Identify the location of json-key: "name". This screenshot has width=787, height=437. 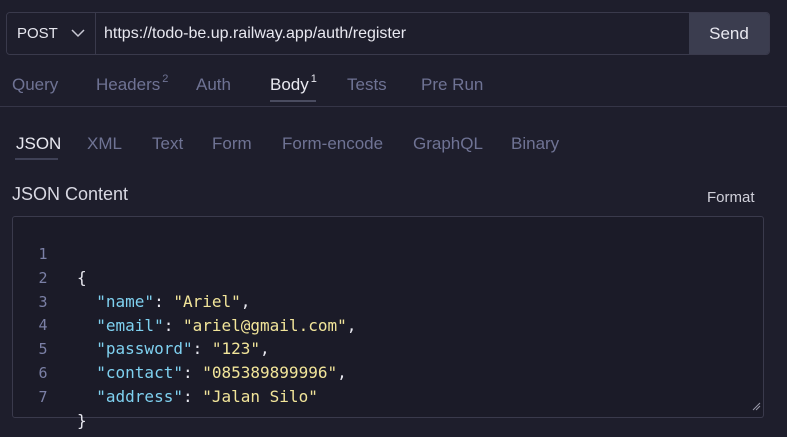
(125, 301).